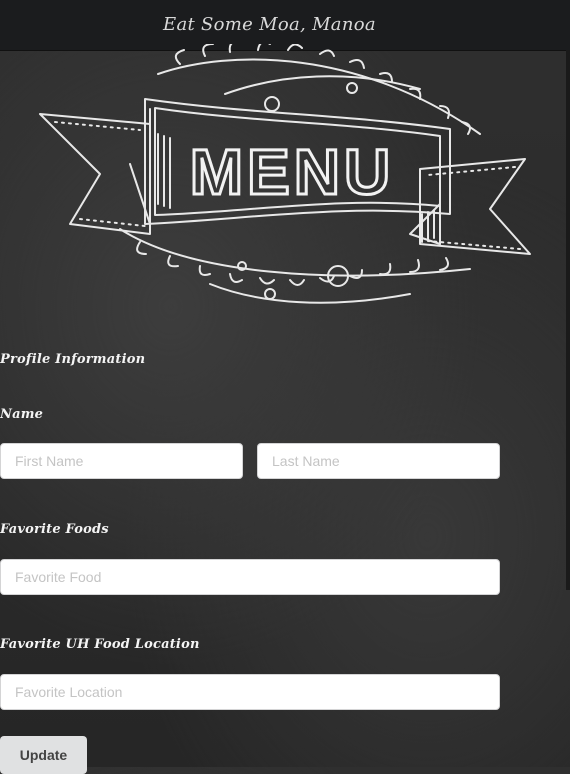 This screenshot has height=774, width=570. Describe the element at coordinates (292, 172) in the screenshot. I see `banner-text: MENU` at that location.